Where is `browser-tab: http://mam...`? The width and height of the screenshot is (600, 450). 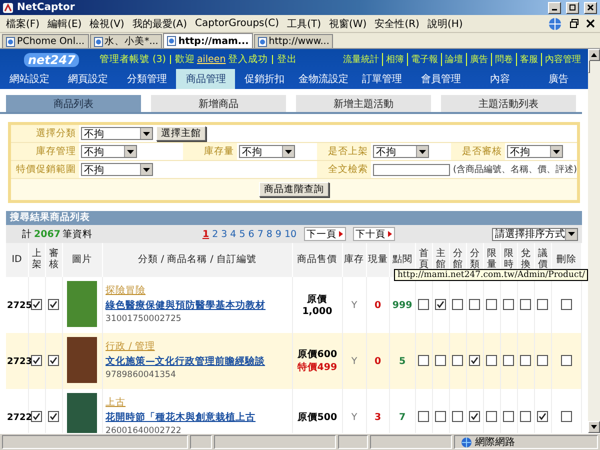
browser-tab: http://mam... is located at coordinates (208, 40).